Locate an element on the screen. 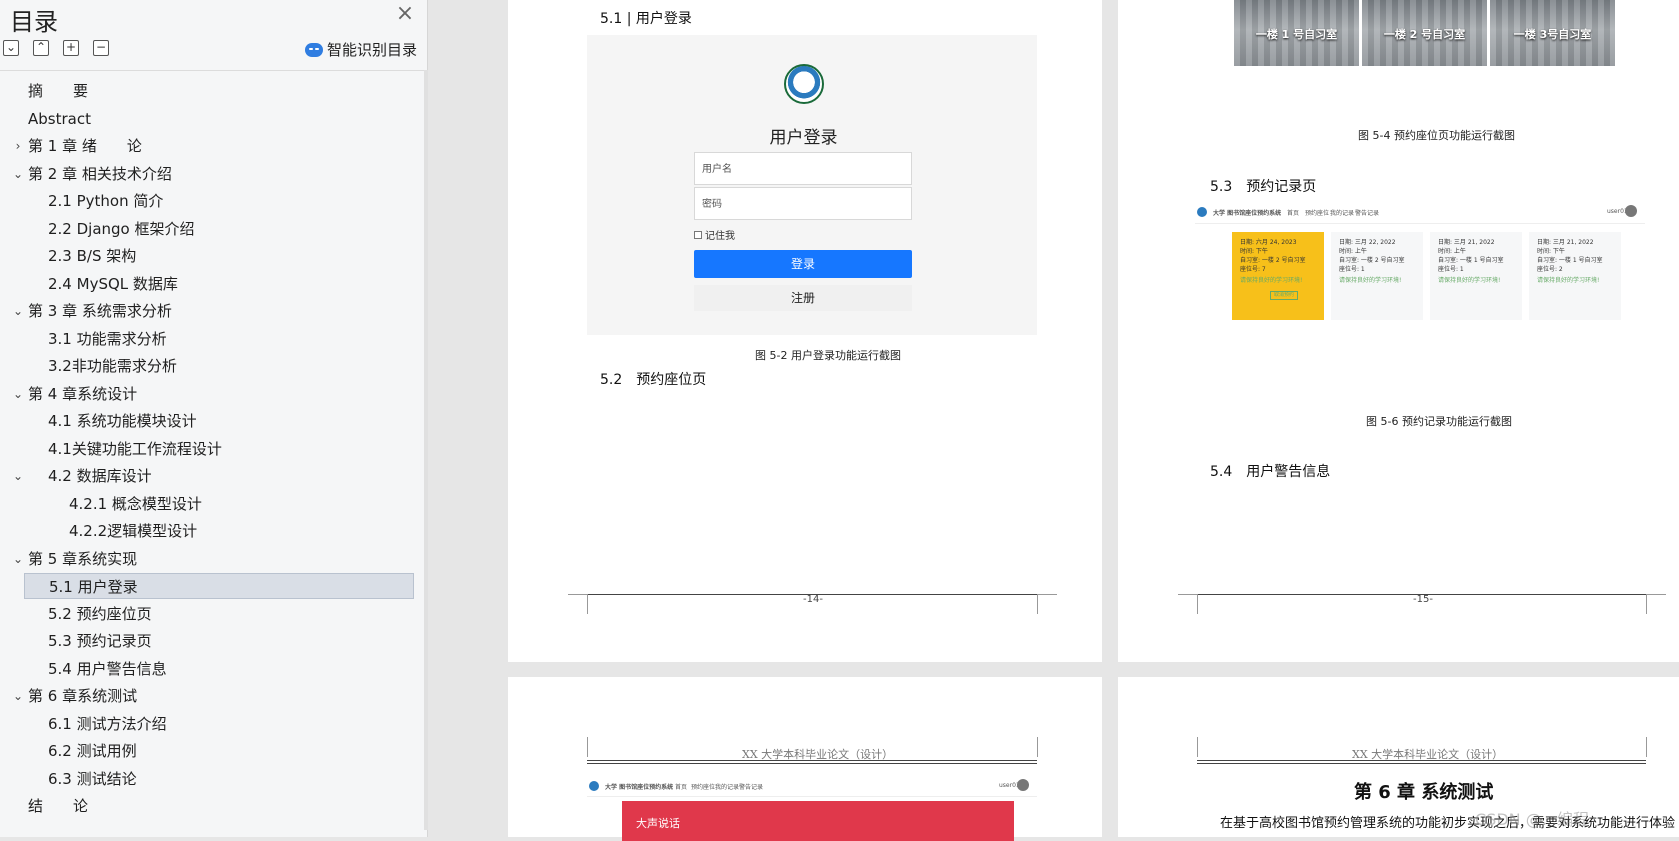  records-navbar: 大学 图书馆座位预约系统 首页 预约座位 我的记录 警告记录 user01 is located at coordinates (1420, 212).